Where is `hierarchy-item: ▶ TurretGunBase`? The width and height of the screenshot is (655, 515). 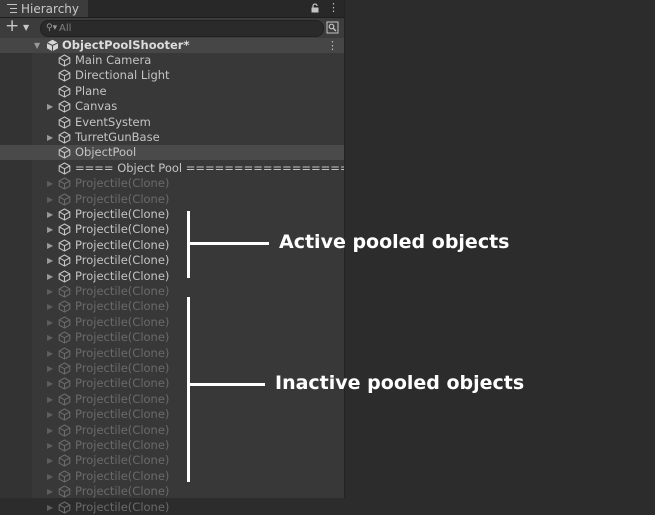 hierarchy-item: ▶ TurretGunBase is located at coordinates (172, 137).